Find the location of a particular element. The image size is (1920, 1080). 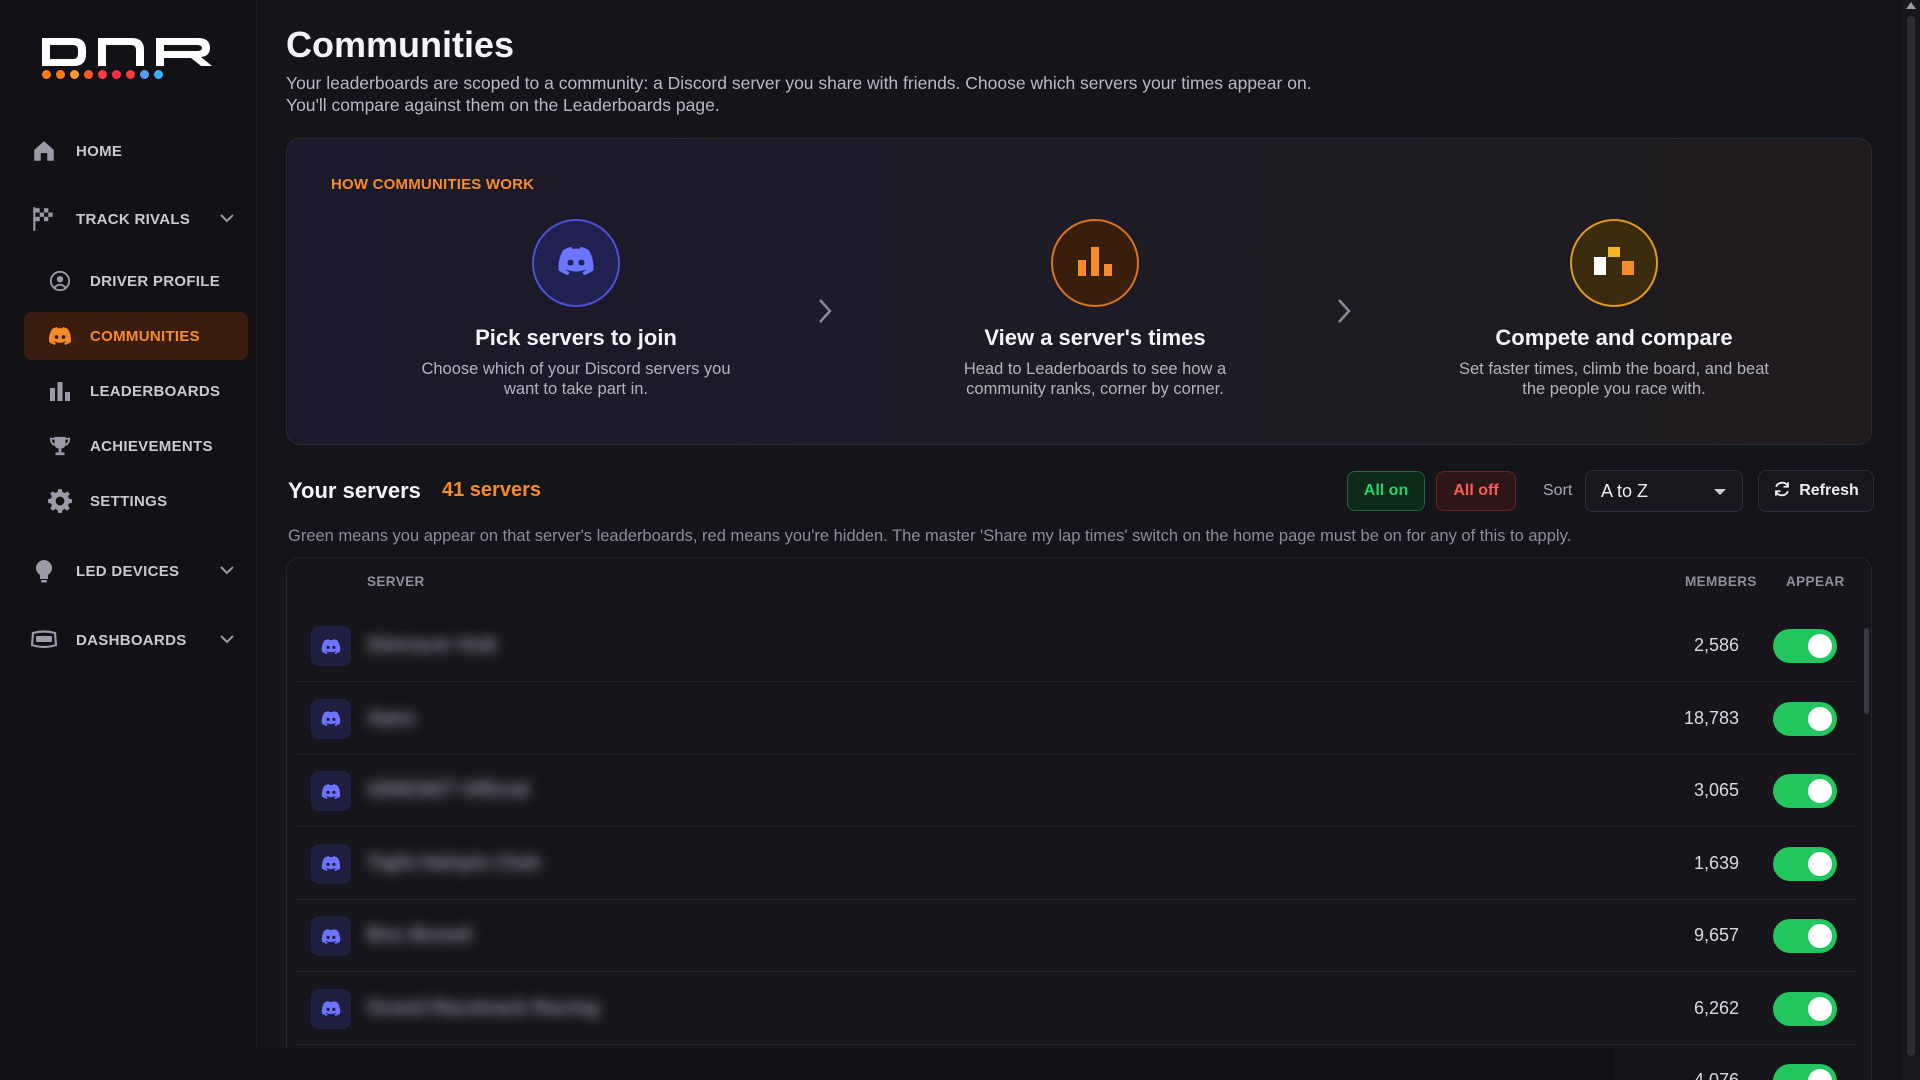

checkered-flag-icon is located at coordinates (44, 219).